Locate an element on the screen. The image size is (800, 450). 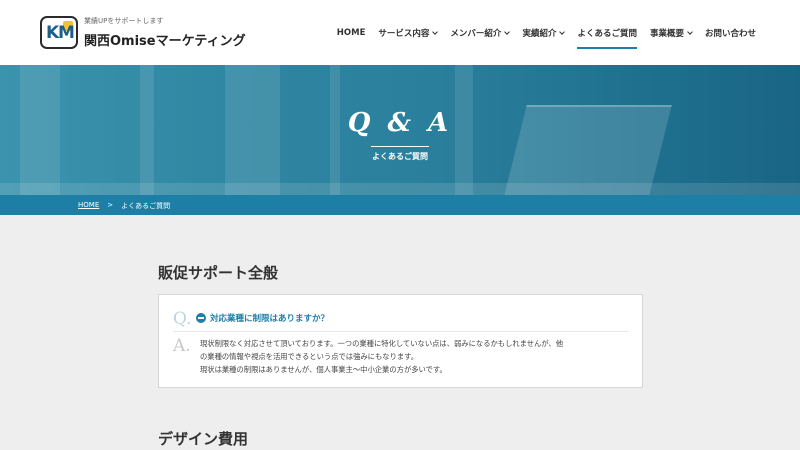
logo-letter-m: M is located at coordinates (66, 33).